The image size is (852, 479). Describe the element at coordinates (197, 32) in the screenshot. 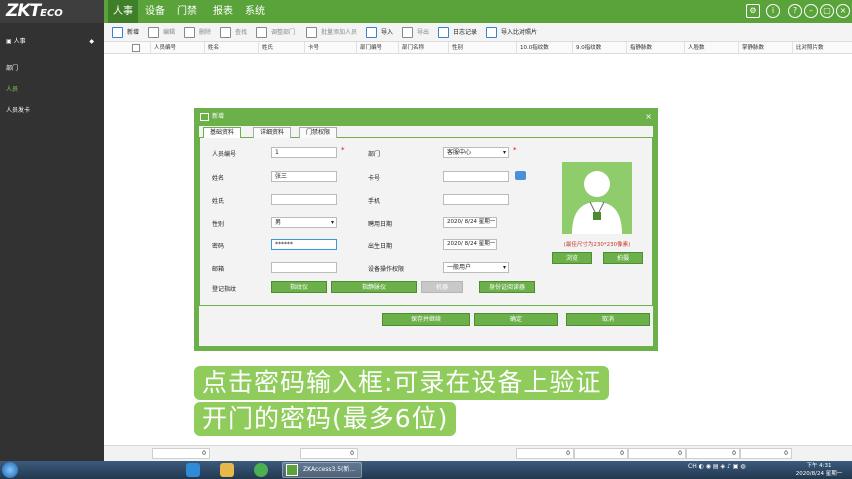

I see `delete-button: 删除` at that location.